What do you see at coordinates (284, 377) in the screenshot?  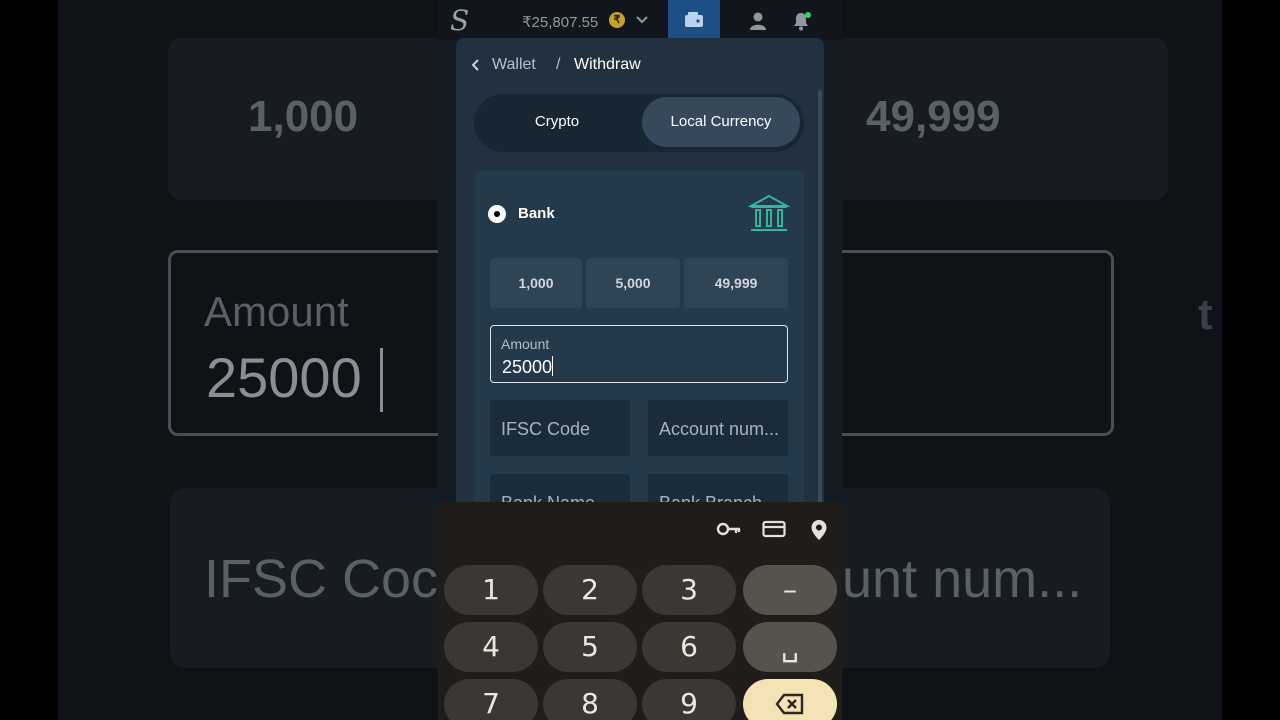 I see `bg-amount-value: 25000` at bounding box center [284, 377].